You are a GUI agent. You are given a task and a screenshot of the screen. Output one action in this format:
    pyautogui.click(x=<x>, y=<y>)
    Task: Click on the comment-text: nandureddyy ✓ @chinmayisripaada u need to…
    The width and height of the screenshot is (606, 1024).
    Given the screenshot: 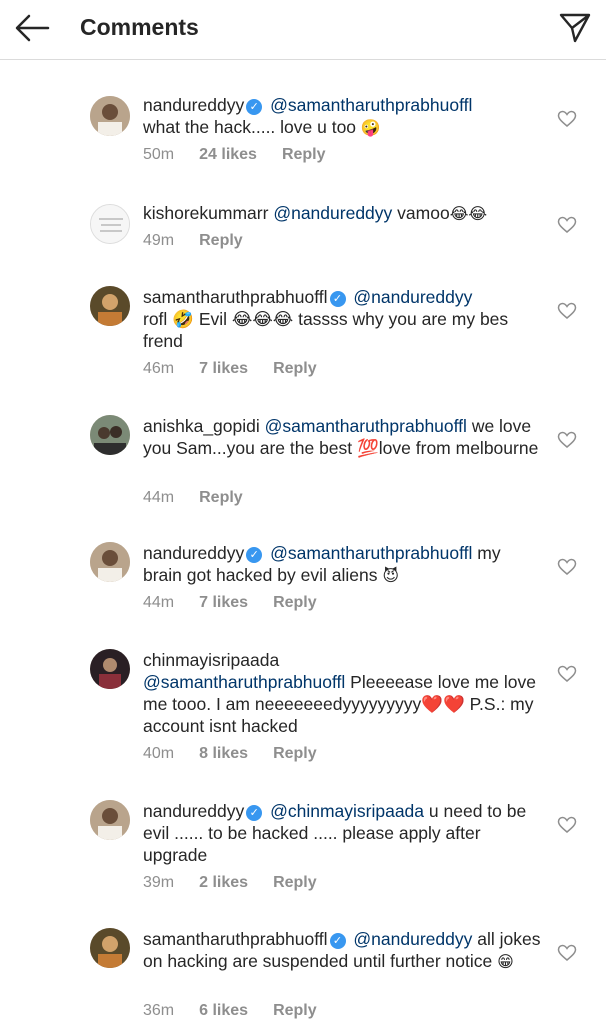 What is the action you would take?
    pyautogui.click(x=343, y=833)
    